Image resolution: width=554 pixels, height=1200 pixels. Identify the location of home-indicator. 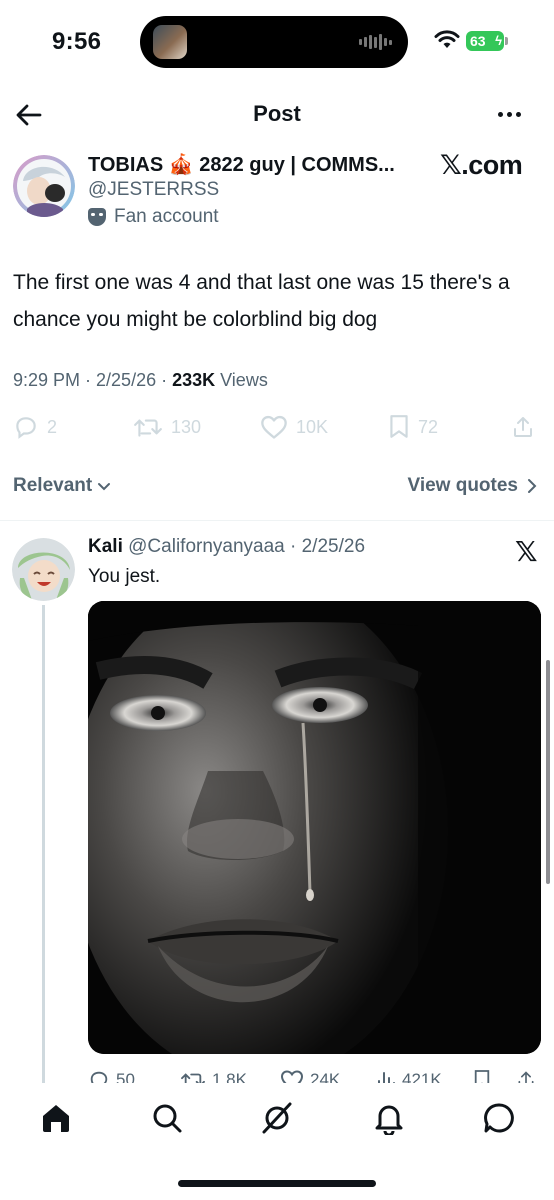
(277, 1183).